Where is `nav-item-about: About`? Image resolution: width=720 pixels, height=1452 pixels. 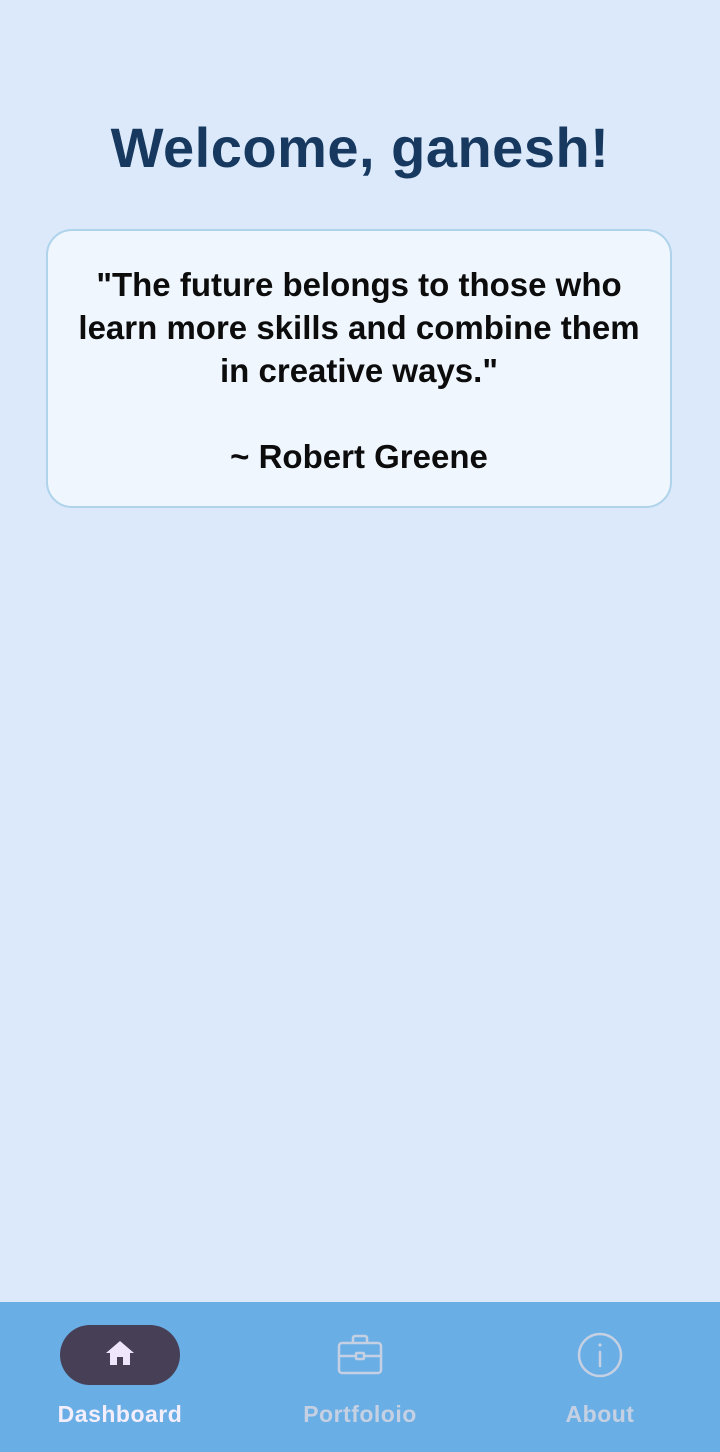 nav-item-about: About is located at coordinates (600, 1377).